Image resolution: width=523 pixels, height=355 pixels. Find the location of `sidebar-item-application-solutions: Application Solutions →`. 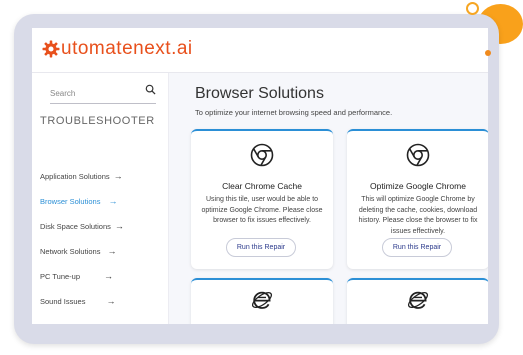

sidebar-item-application-solutions: Application Solutions → is located at coordinates (100, 176).